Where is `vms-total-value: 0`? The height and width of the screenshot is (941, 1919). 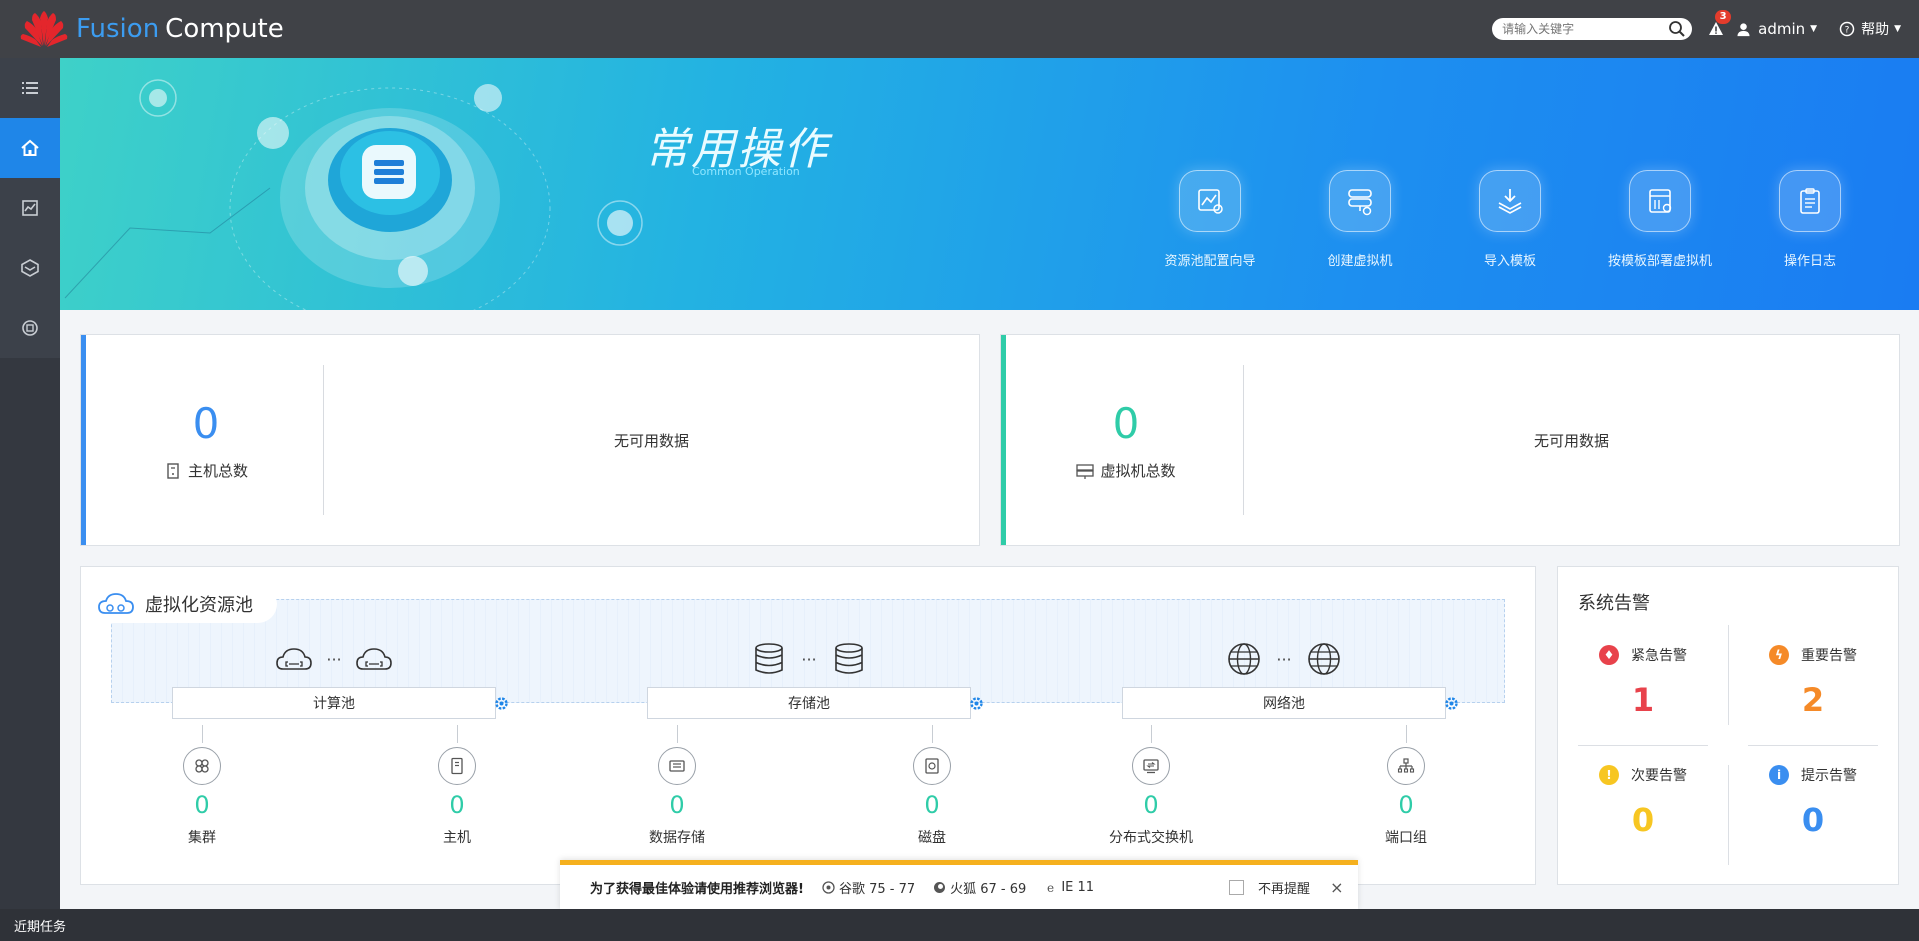
vms-total-value: 0 is located at coordinates (1126, 423).